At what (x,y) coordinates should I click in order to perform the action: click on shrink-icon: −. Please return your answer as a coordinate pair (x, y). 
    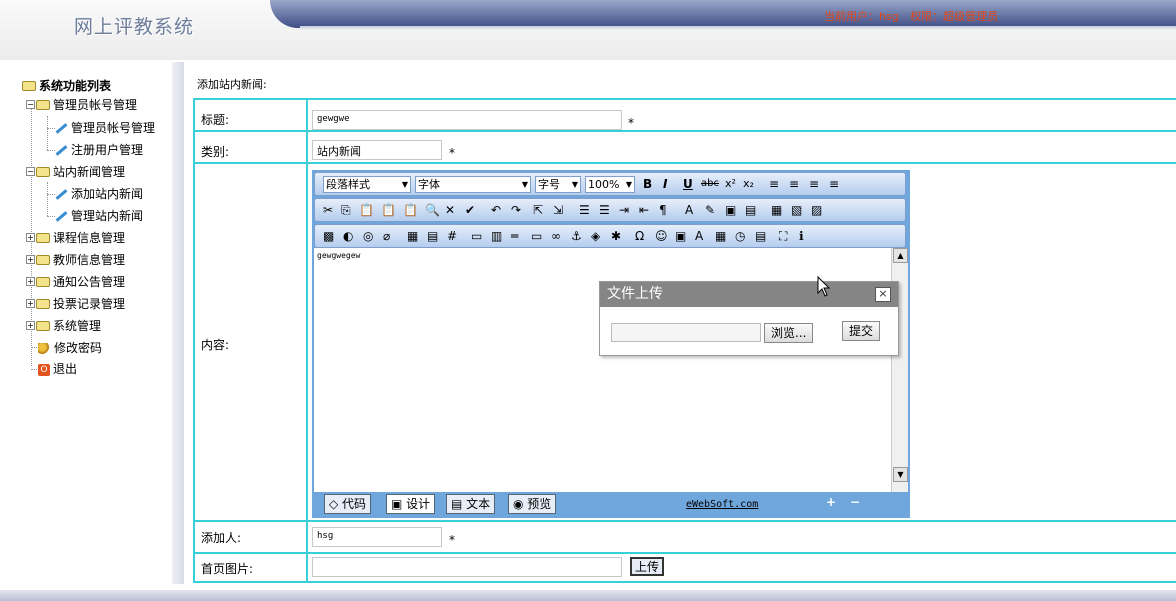
    Looking at the image, I should click on (855, 502).